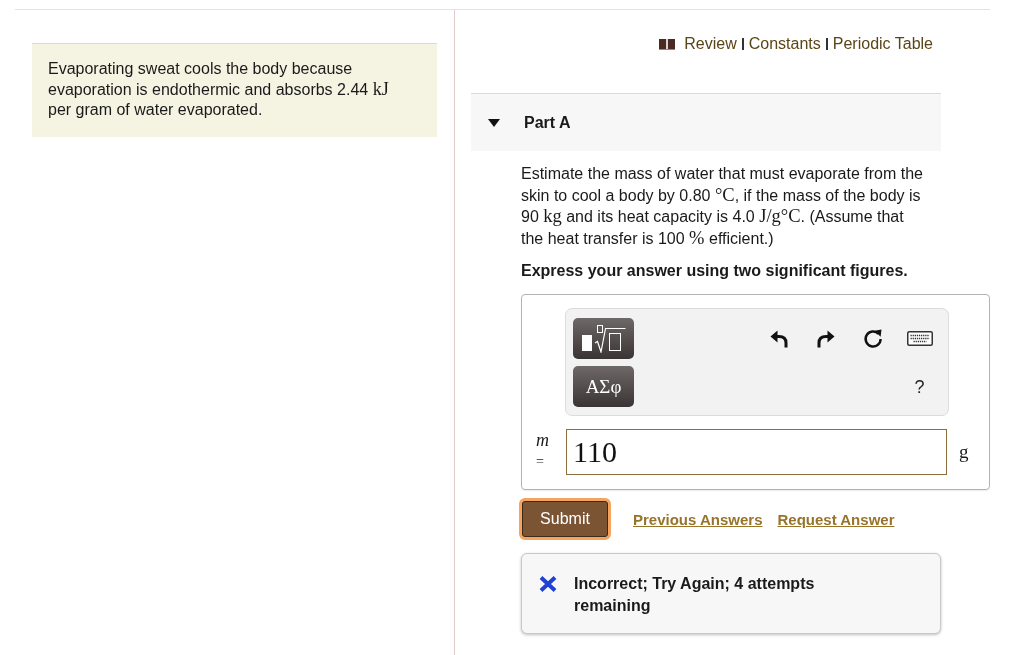 Image resolution: width=1024 pixels, height=655 pixels. What do you see at coordinates (494, 122) in the screenshot?
I see `caret-icon` at bounding box center [494, 122].